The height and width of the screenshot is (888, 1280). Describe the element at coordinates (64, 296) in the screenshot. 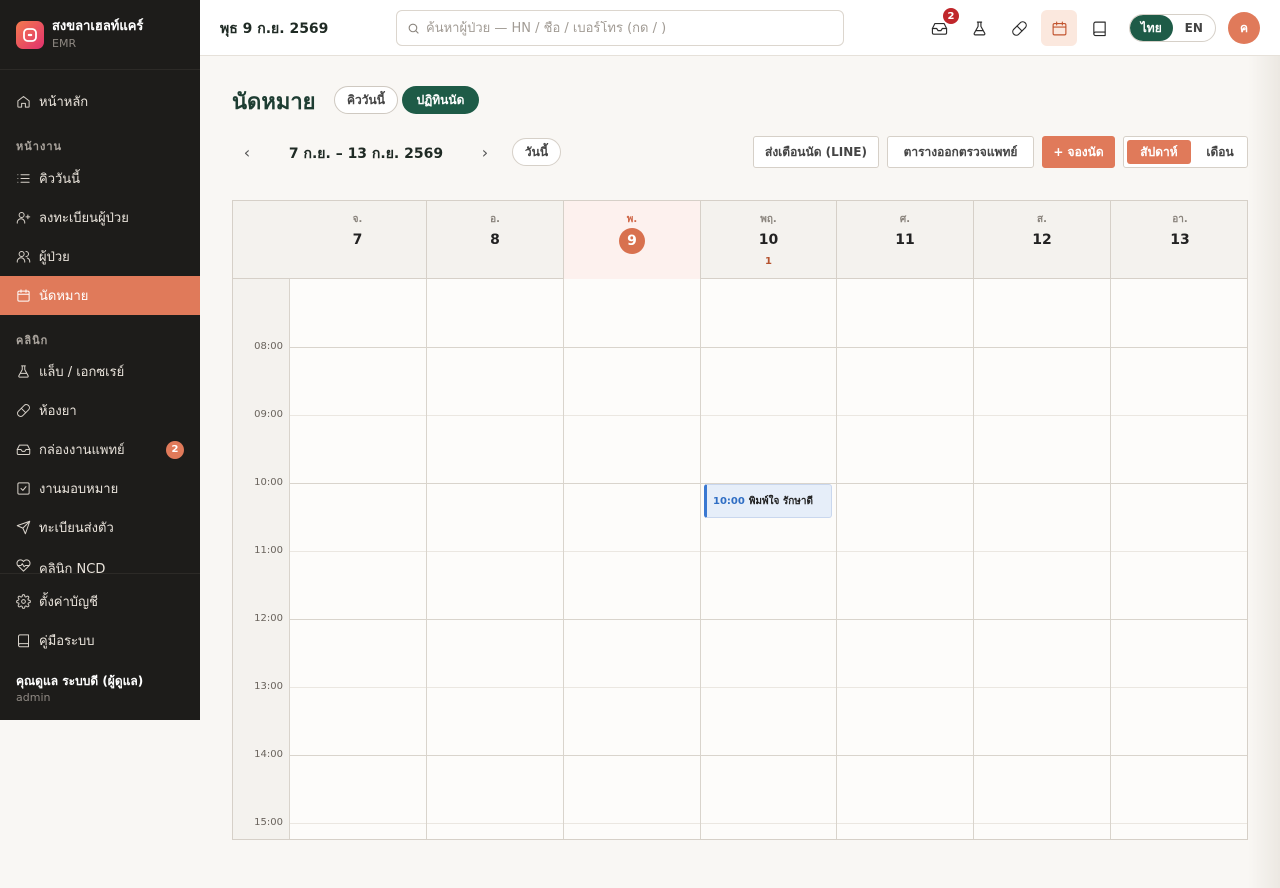

I see `sidebar-item-label: นัดหมาย` at that location.